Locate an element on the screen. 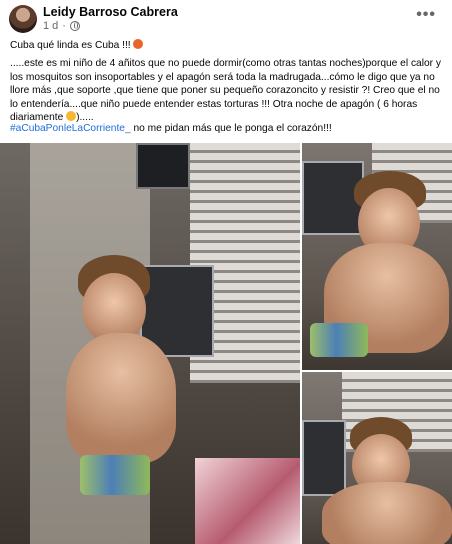  post-time: 1 d is located at coordinates (50, 26).